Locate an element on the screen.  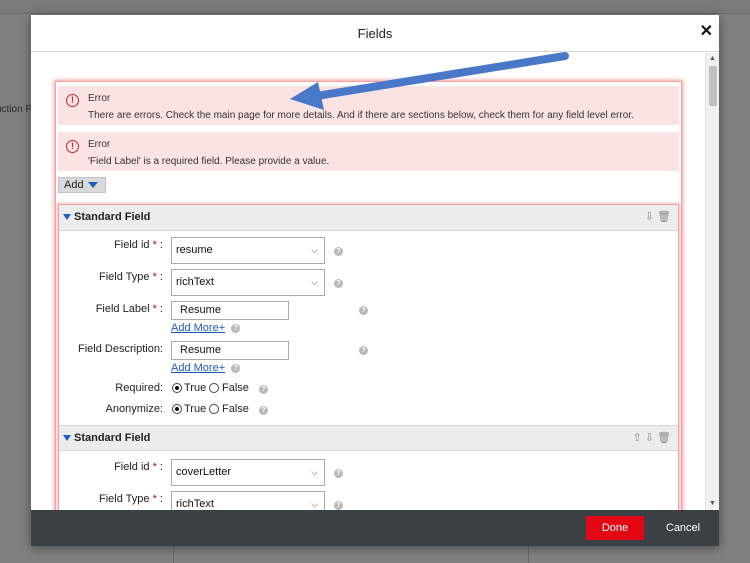
cancel-button: Cancel is located at coordinates (683, 528).